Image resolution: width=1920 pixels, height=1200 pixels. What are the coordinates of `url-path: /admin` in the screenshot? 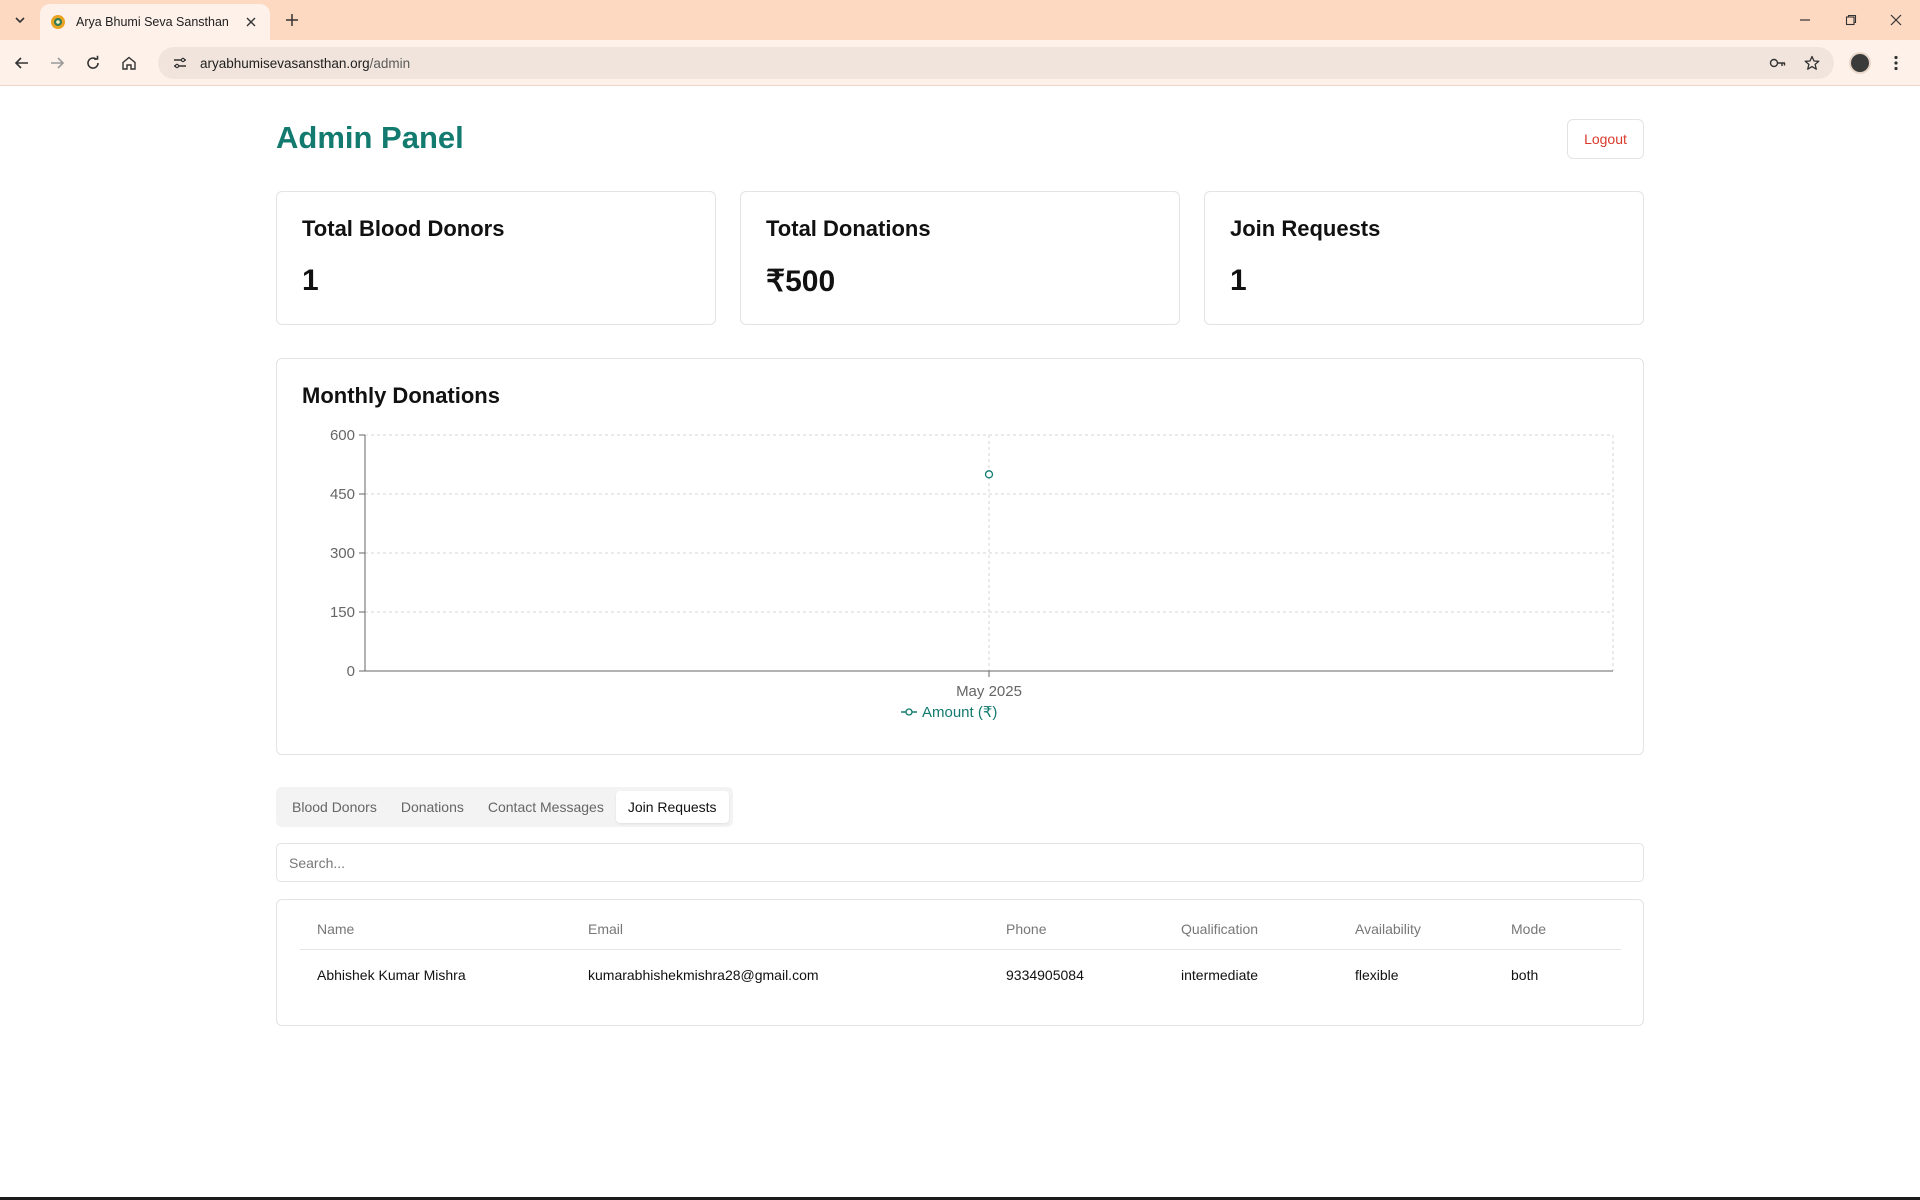 It's located at (390, 63).